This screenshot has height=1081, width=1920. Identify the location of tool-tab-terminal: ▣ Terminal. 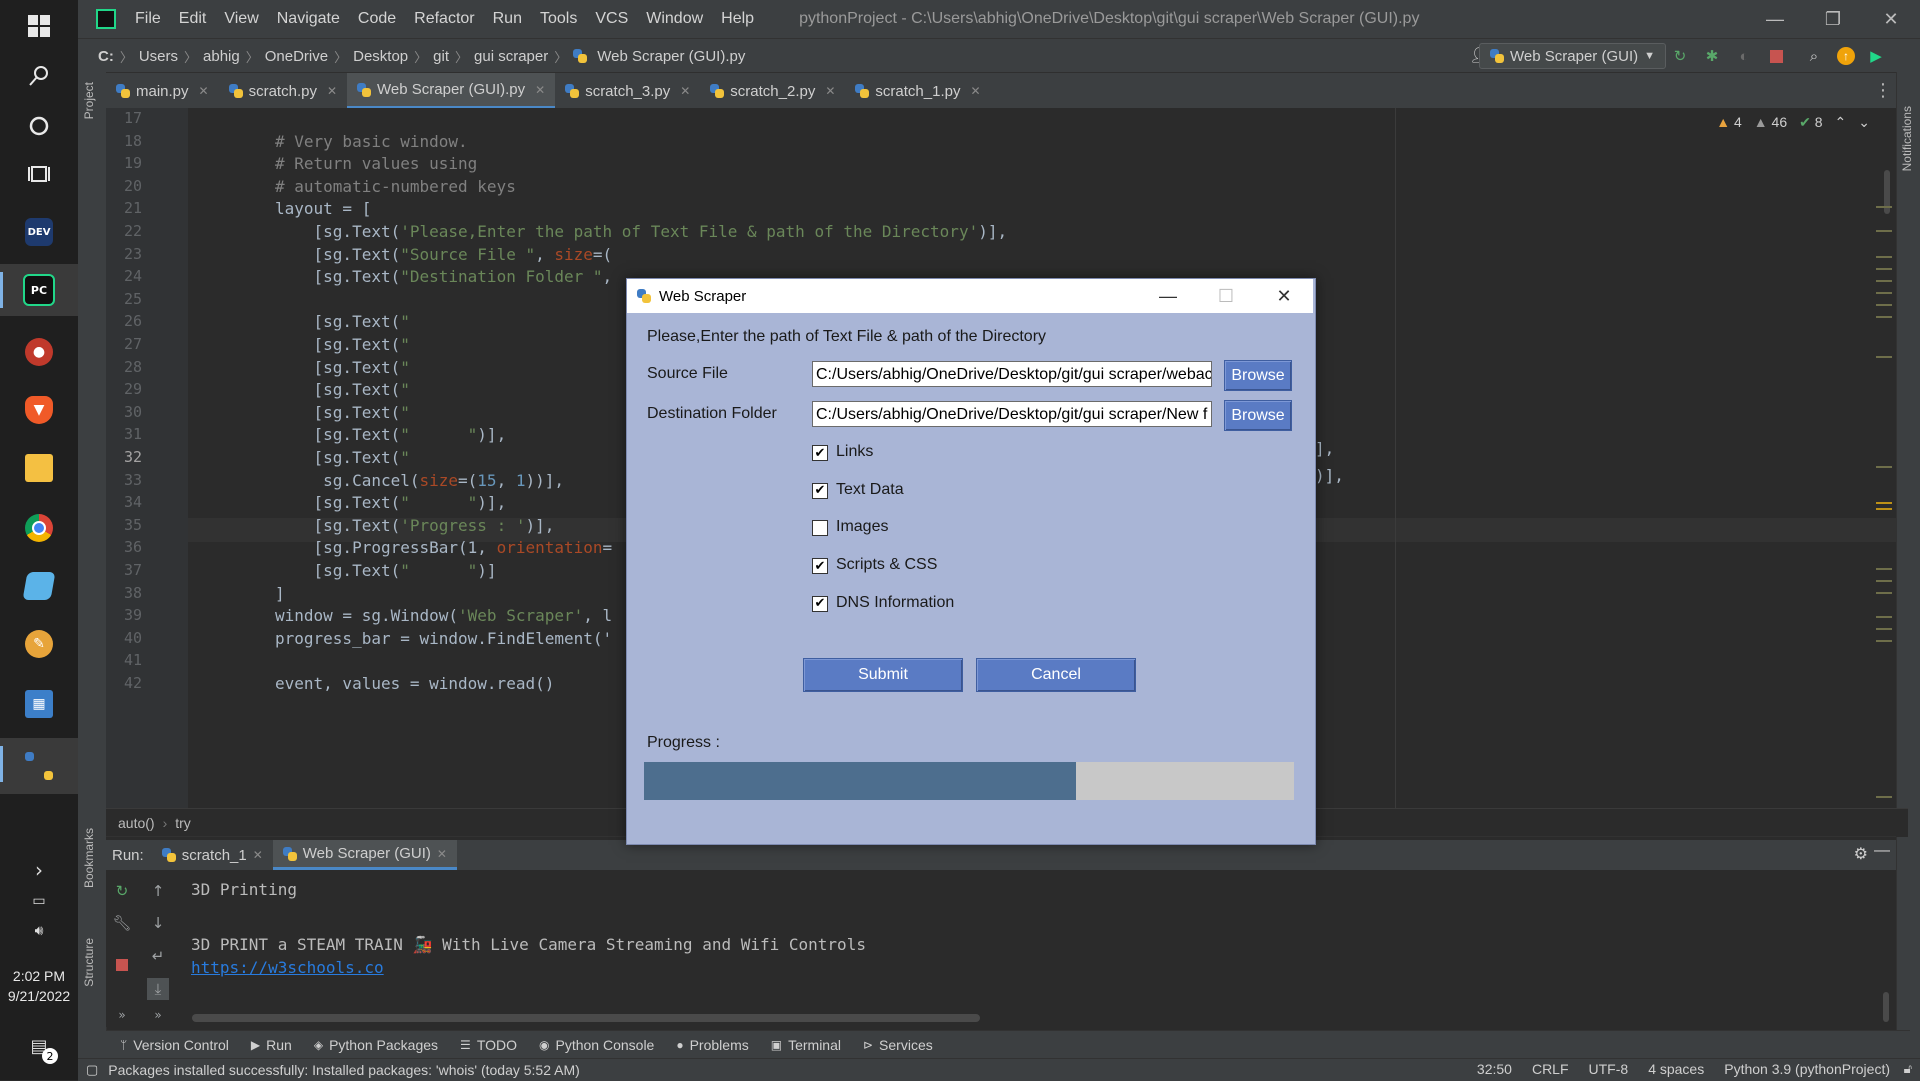
(806, 1045).